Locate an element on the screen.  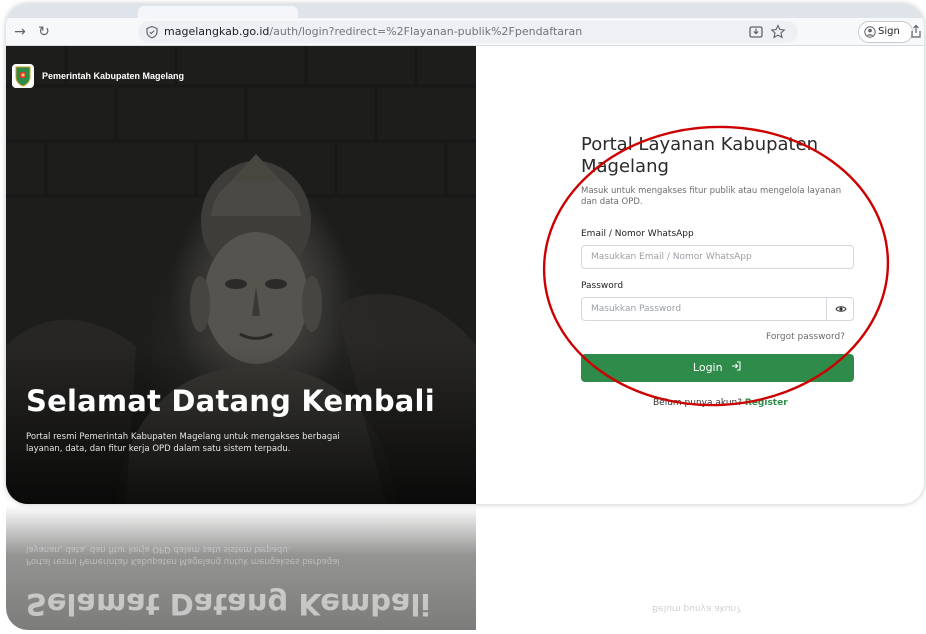
register-link: Register is located at coordinates (766, 403).